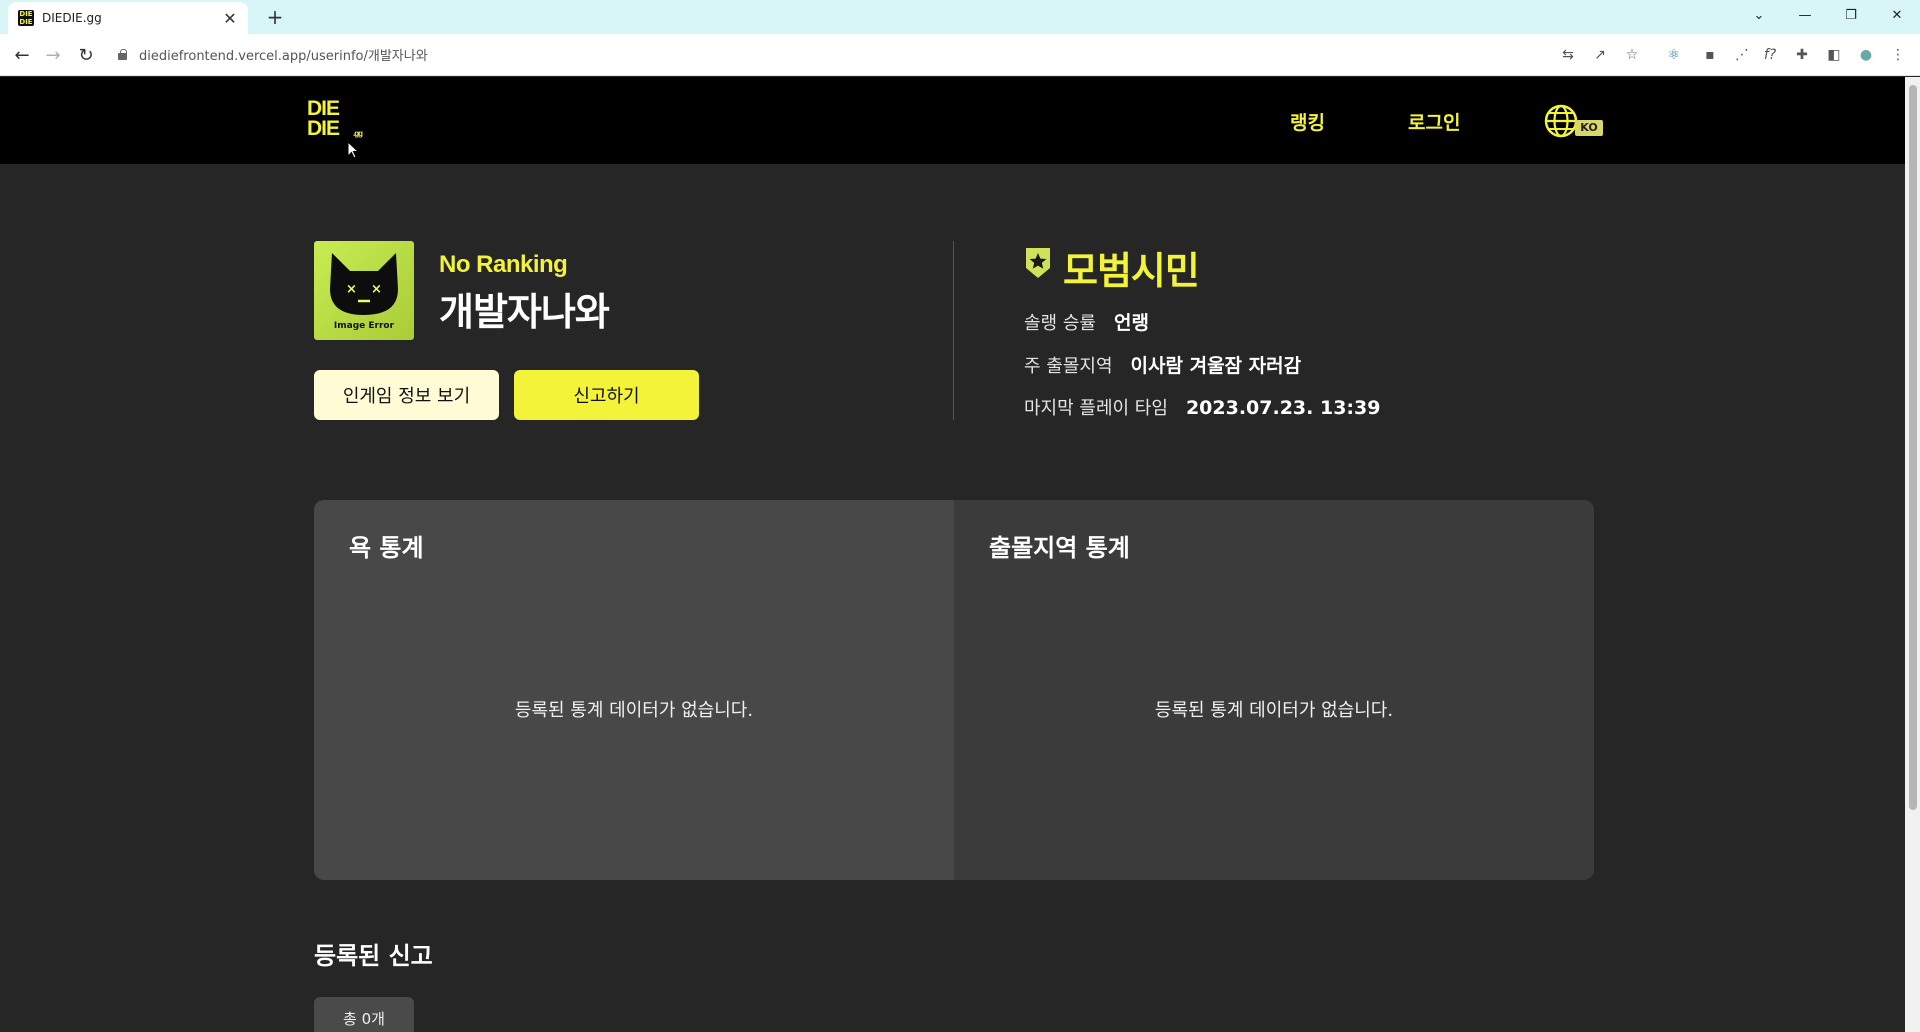  I want to click on profile-avatar: × × Image Error, so click(364, 290).